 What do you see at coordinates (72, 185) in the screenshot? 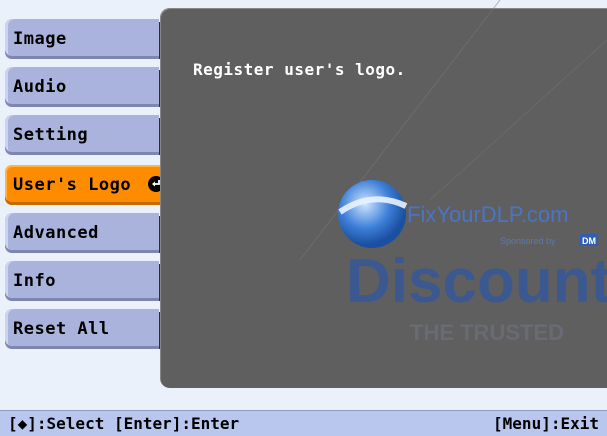
I see `menu-item-label: User's Logo` at bounding box center [72, 185].